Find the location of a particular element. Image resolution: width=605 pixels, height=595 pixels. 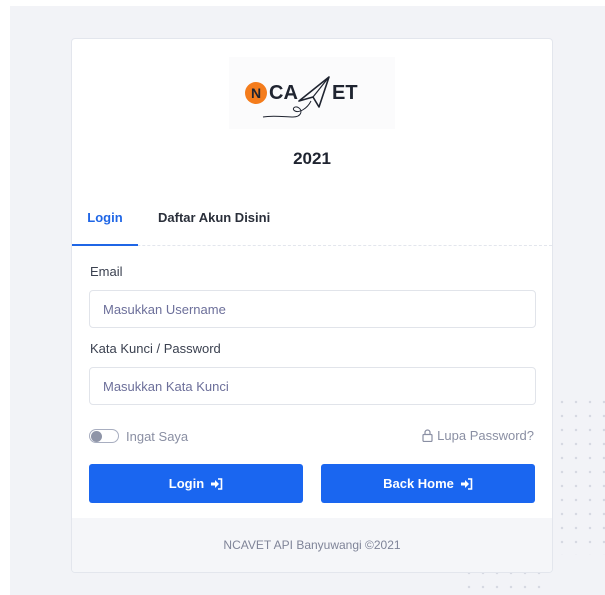

toggle-switch is located at coordinates (104, 436).